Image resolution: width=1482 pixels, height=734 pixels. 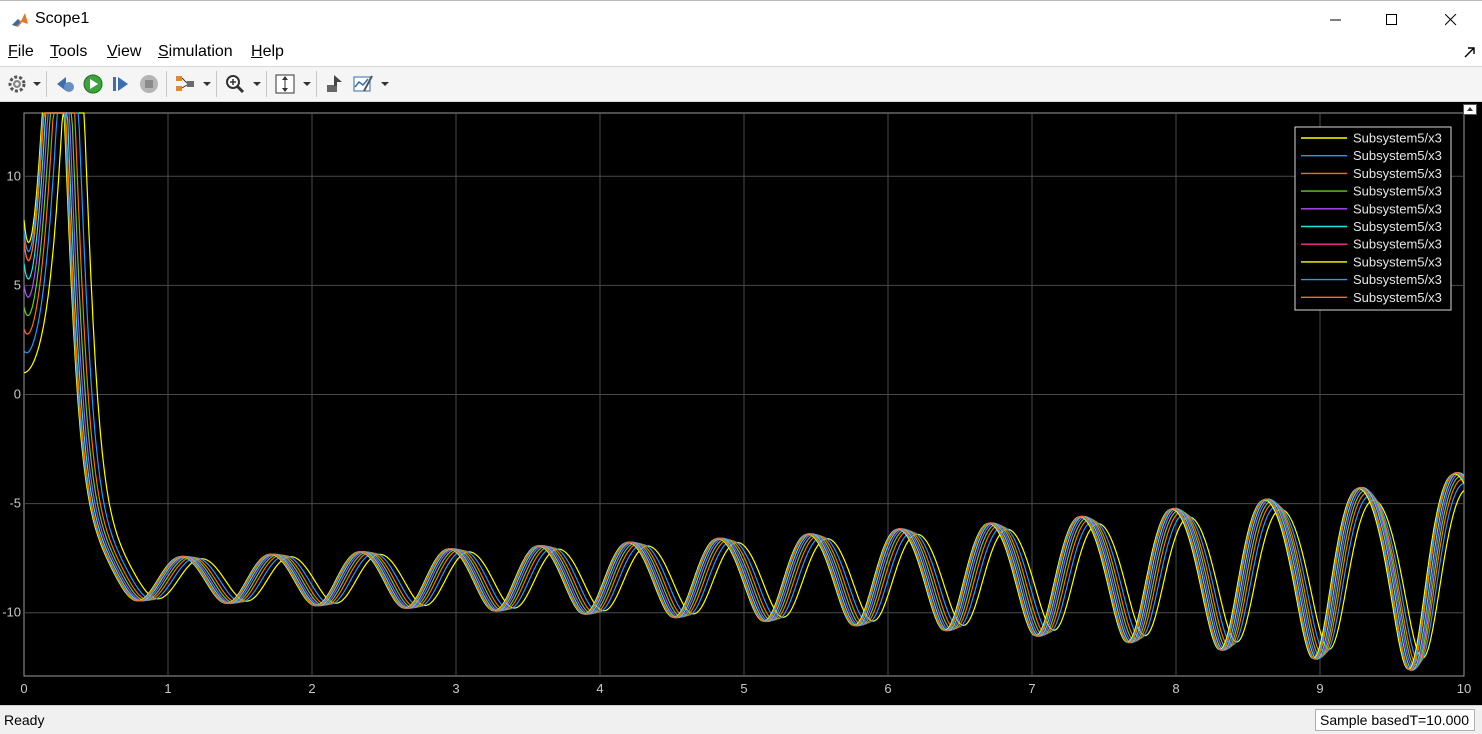 I want to click on close-button, so click(x=1451, y=20).